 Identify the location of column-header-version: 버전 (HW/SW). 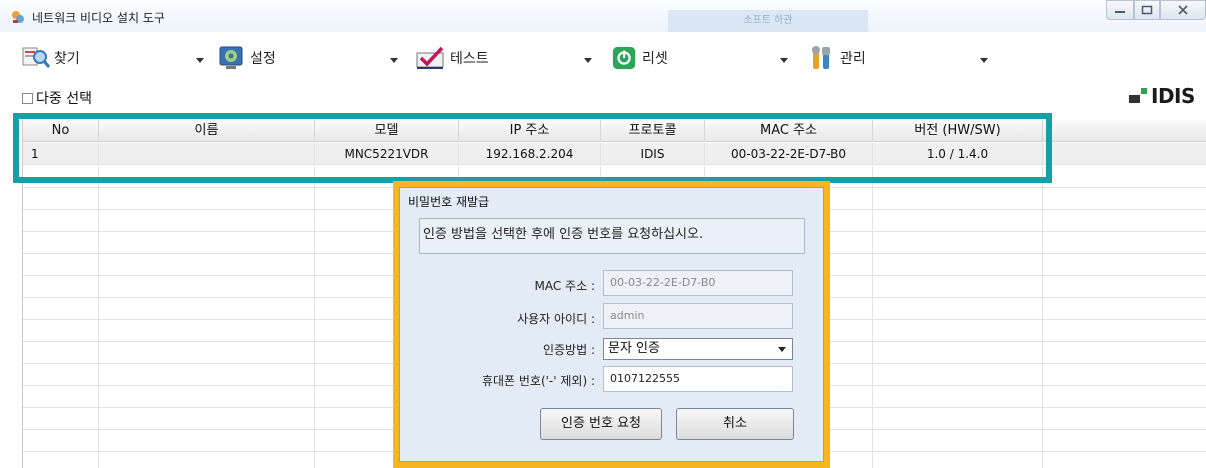
(958, 131).